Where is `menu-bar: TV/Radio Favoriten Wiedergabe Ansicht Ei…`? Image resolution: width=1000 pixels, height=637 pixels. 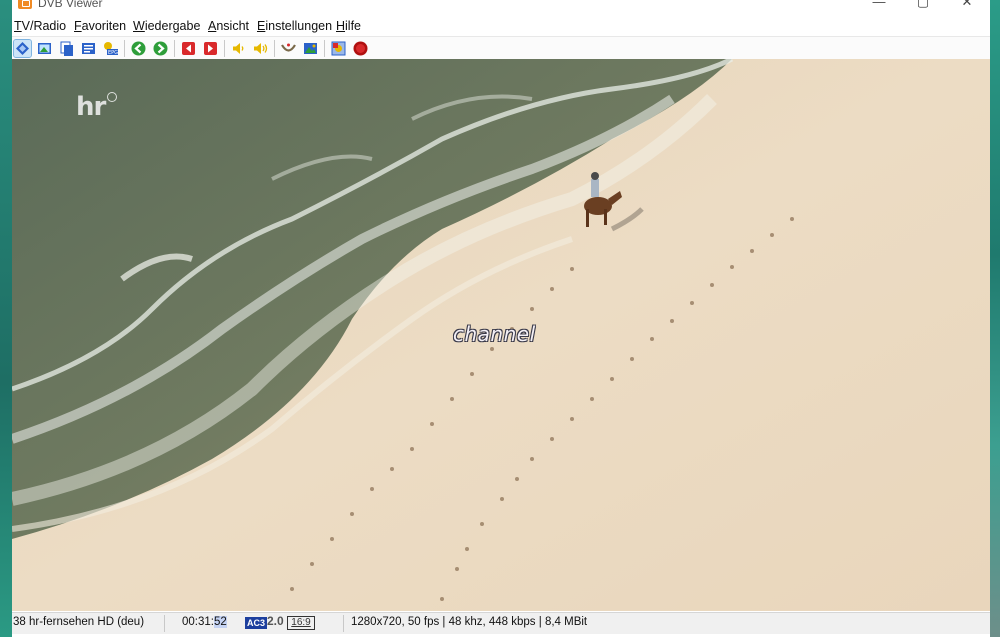 menu-bar: TV/Radio Favoriten Wiedergabe Ansicht Ei… is located at coordinates (501, 25).